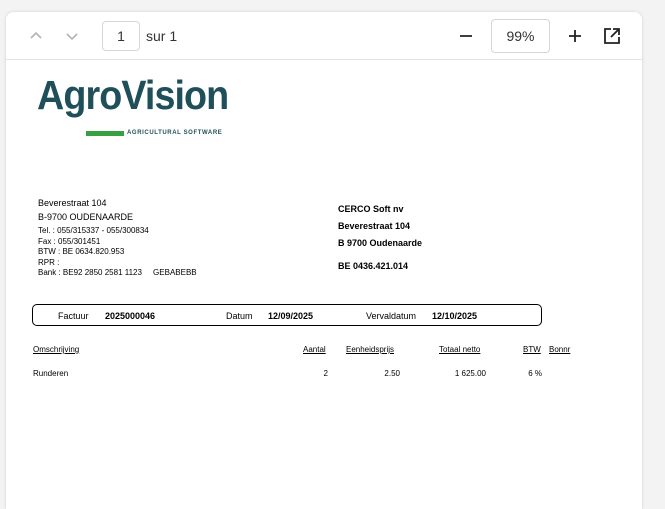 Image resolution: width=665 pixels, height=509 pixels. Describe the element at coordinates (391, 316) in the screenshot. I see `vervaldatum-label: Vervaldatum` at that location.